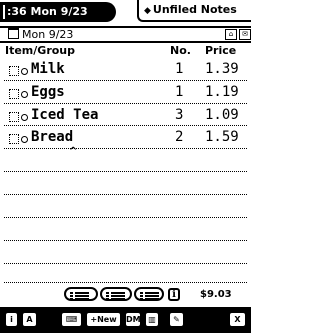  Describe the element at coordinates (48, 69) in the screenshot. I see `item-name: Milk` at that location.